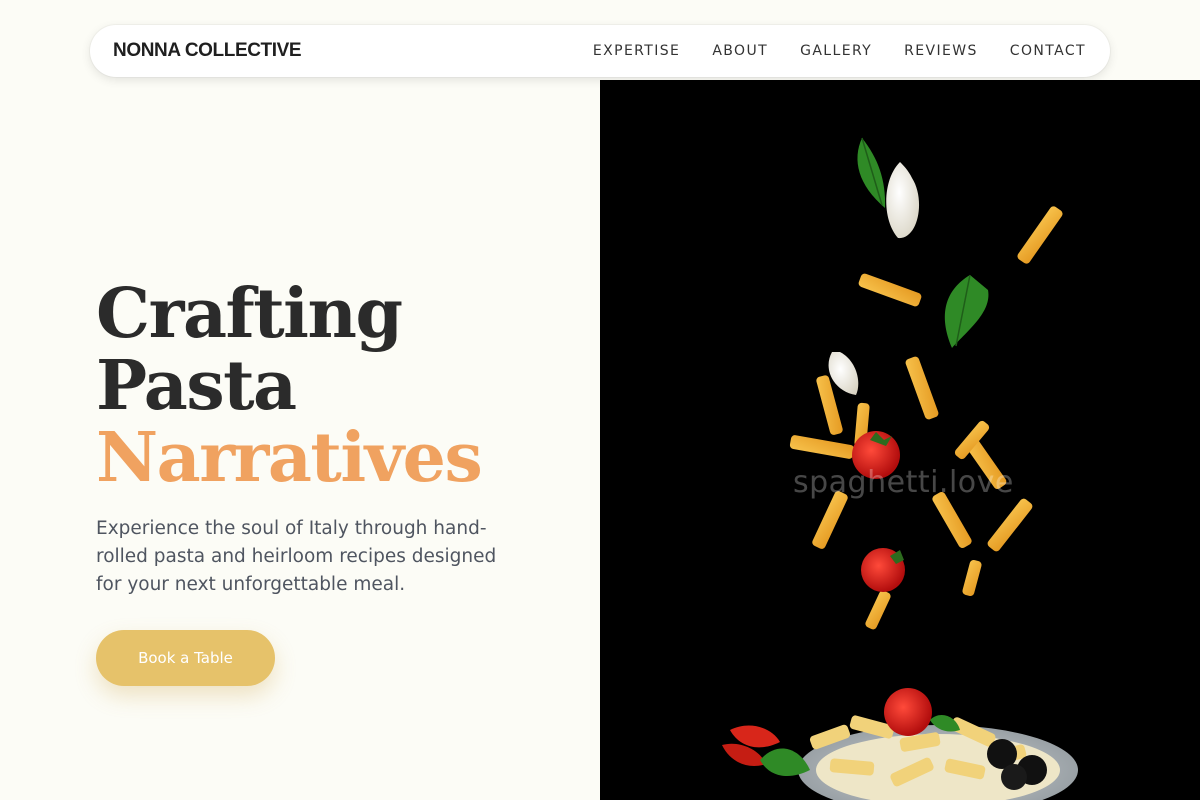 The width and height of the screenshot is (1200, 800). Describe the element at coordinates (836, 51) in the screenshot. I see `nav-link-gallery: GALLERY` at that location.